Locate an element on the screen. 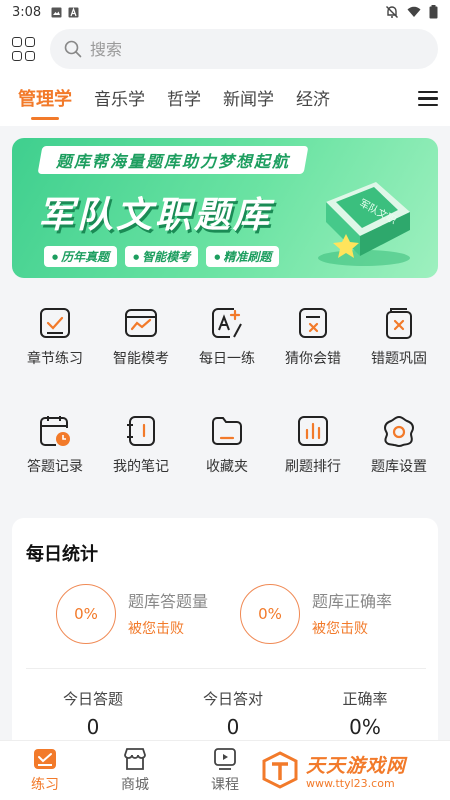  clipboard-clock-icon is located at coordinates (55, 431).